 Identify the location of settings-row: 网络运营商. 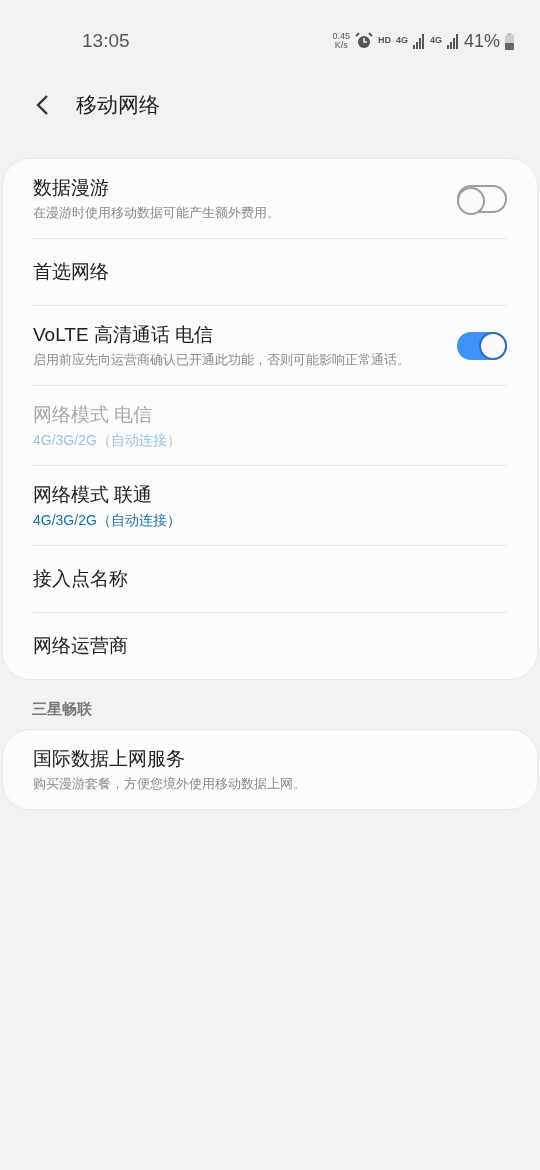
(270, 646).